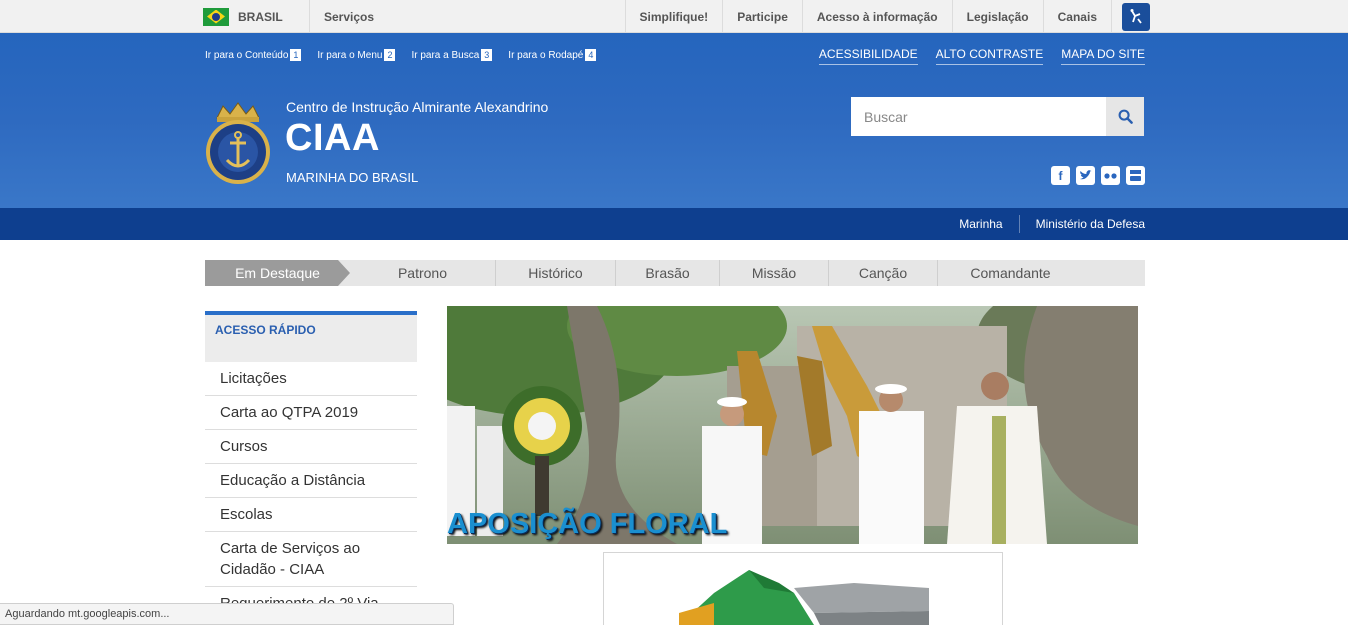 The height and width of the screenshot is (625, 1348). What do you see at coordinates (674, 224) in the screenshot?
I see `institution-strip: Marinha Ministério da Defesa` at bounding box center [674, 224].